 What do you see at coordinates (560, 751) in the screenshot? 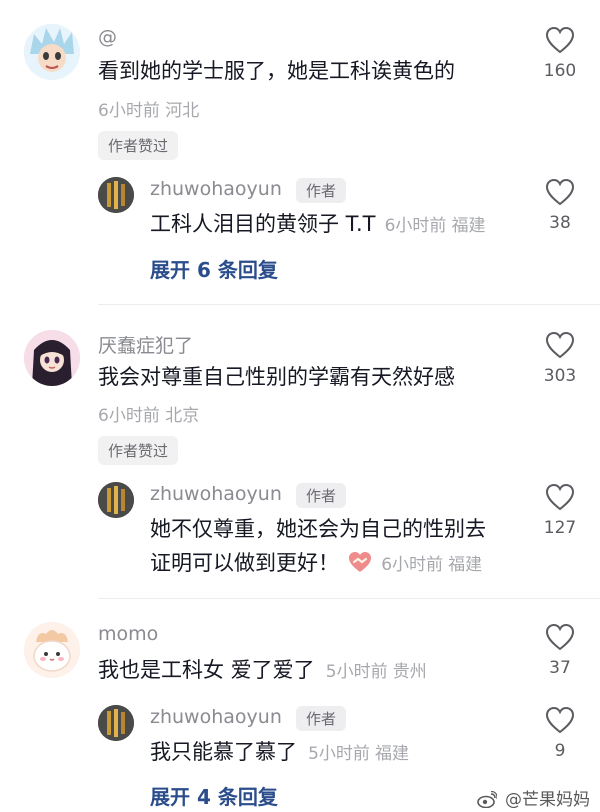
I see `reply-like-count: 9` at bounding box center [560, 751].